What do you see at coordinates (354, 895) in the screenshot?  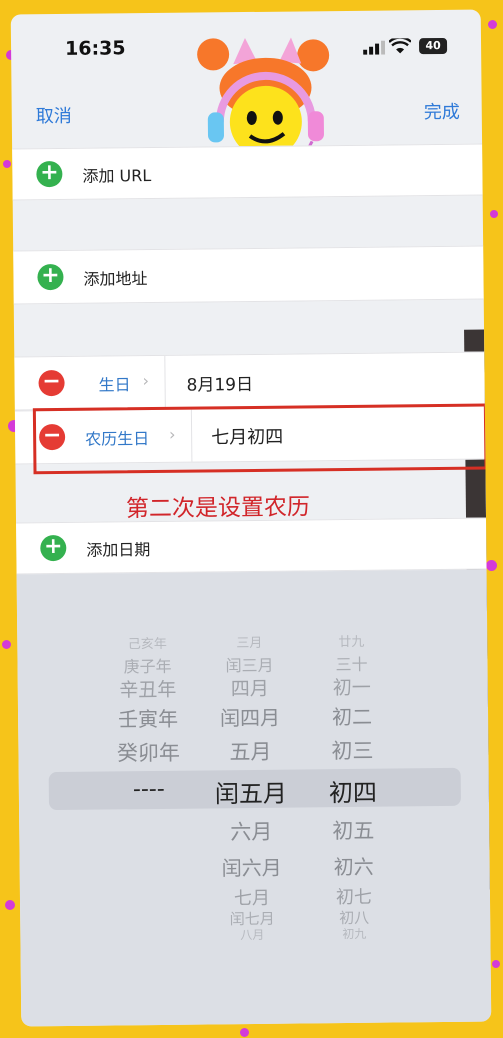 I see `picker-day-option: 初七` at bounding box center [354, 895].